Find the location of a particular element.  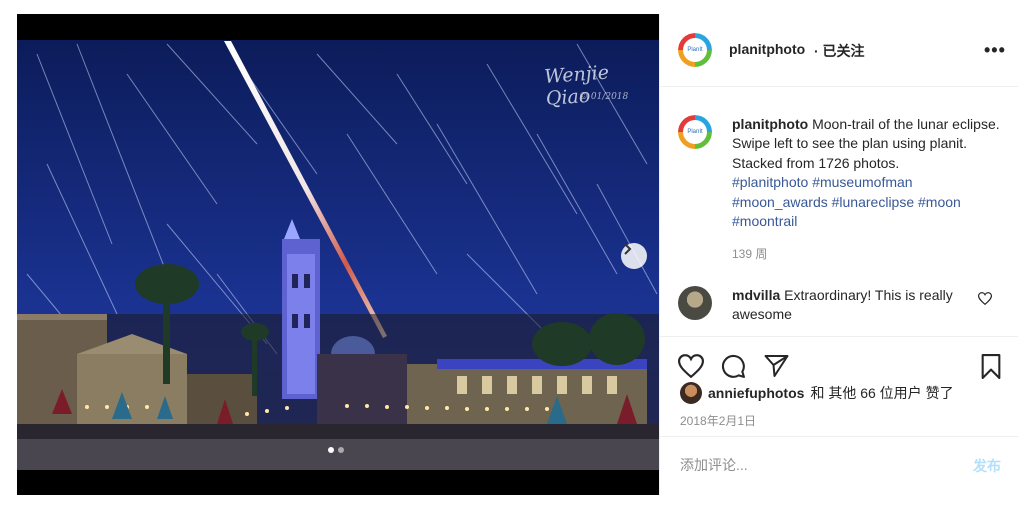

add-comment-bar: 发布 is located at coordinates (839, 466).